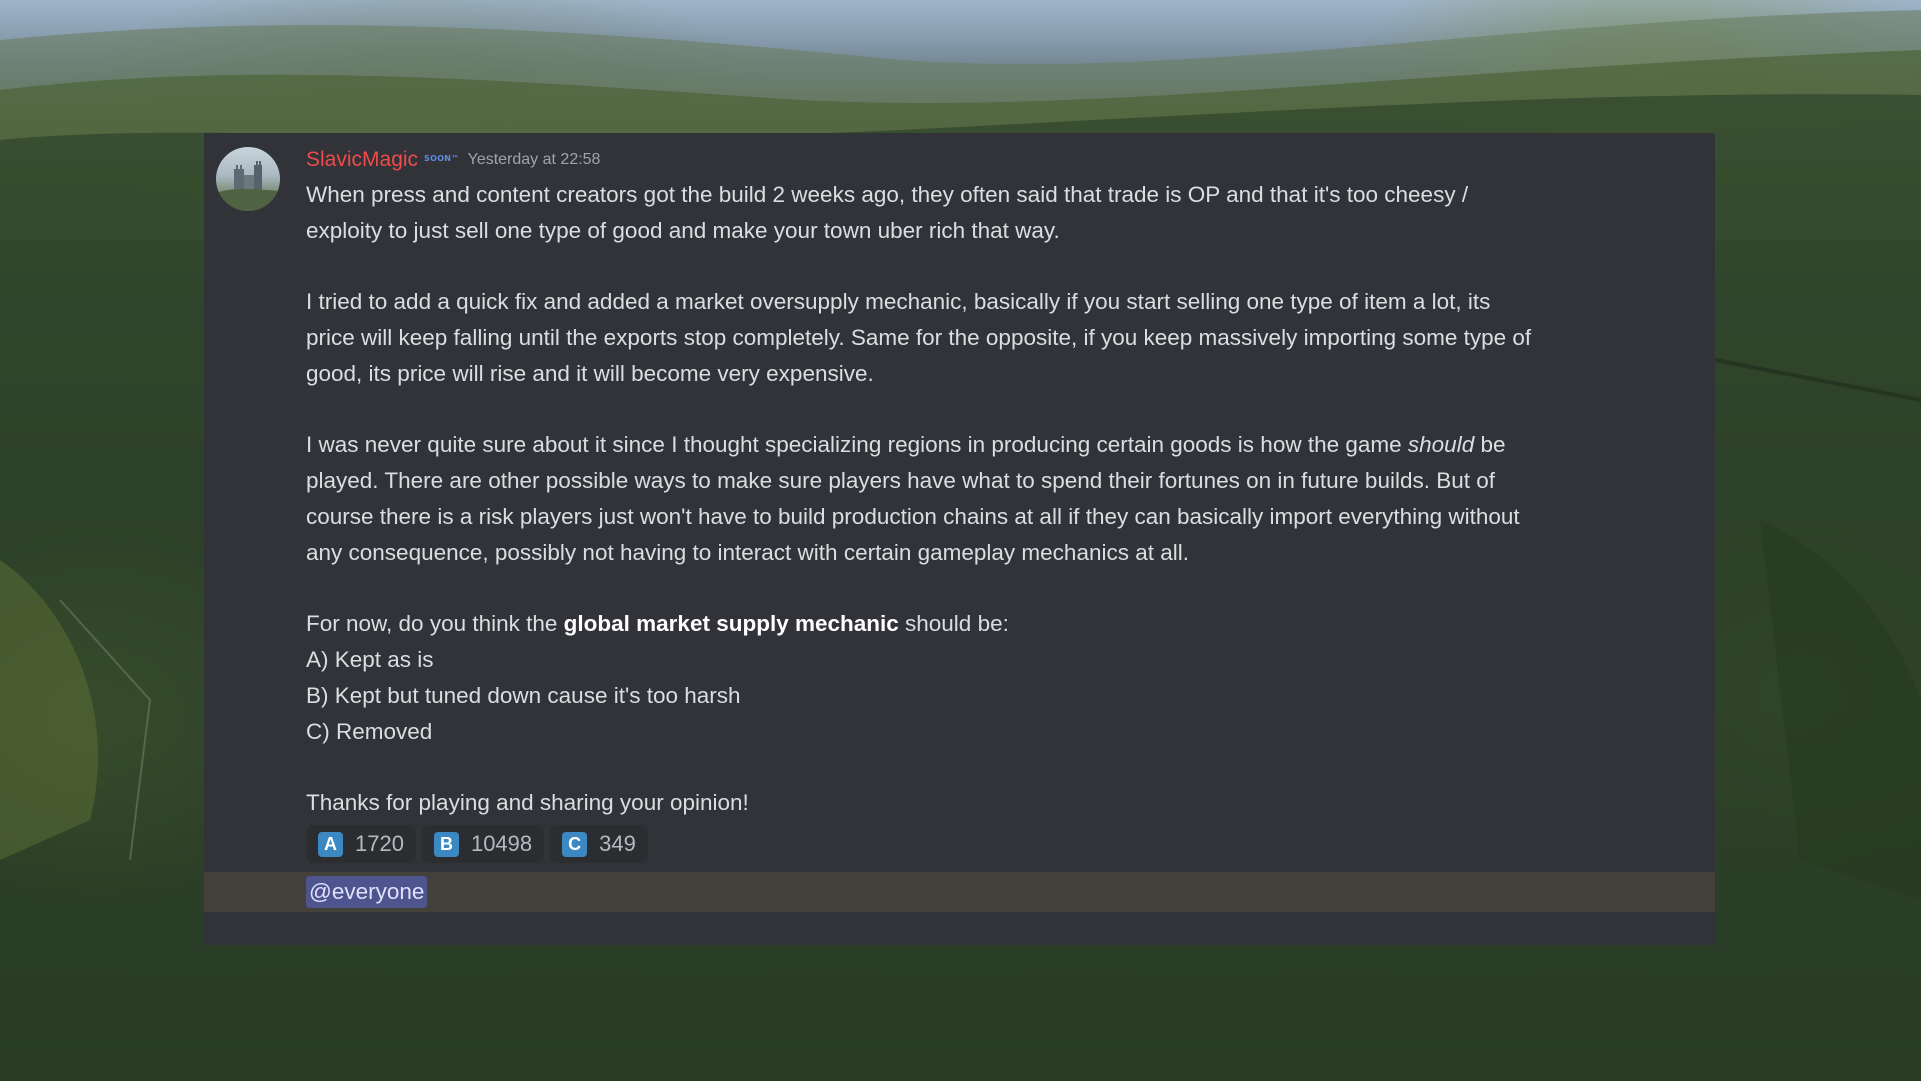  Describe the element at coordinates (959, 892) in the screenshot. I see `mention-highlight-row: @everyone` at that location.